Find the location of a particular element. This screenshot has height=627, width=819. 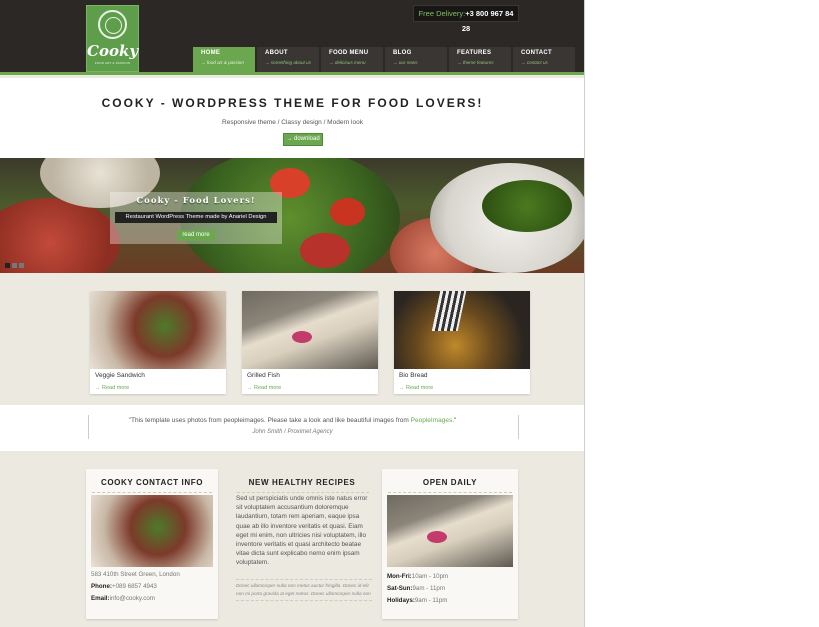

slider-pagination is located at coordinates (14, 265).